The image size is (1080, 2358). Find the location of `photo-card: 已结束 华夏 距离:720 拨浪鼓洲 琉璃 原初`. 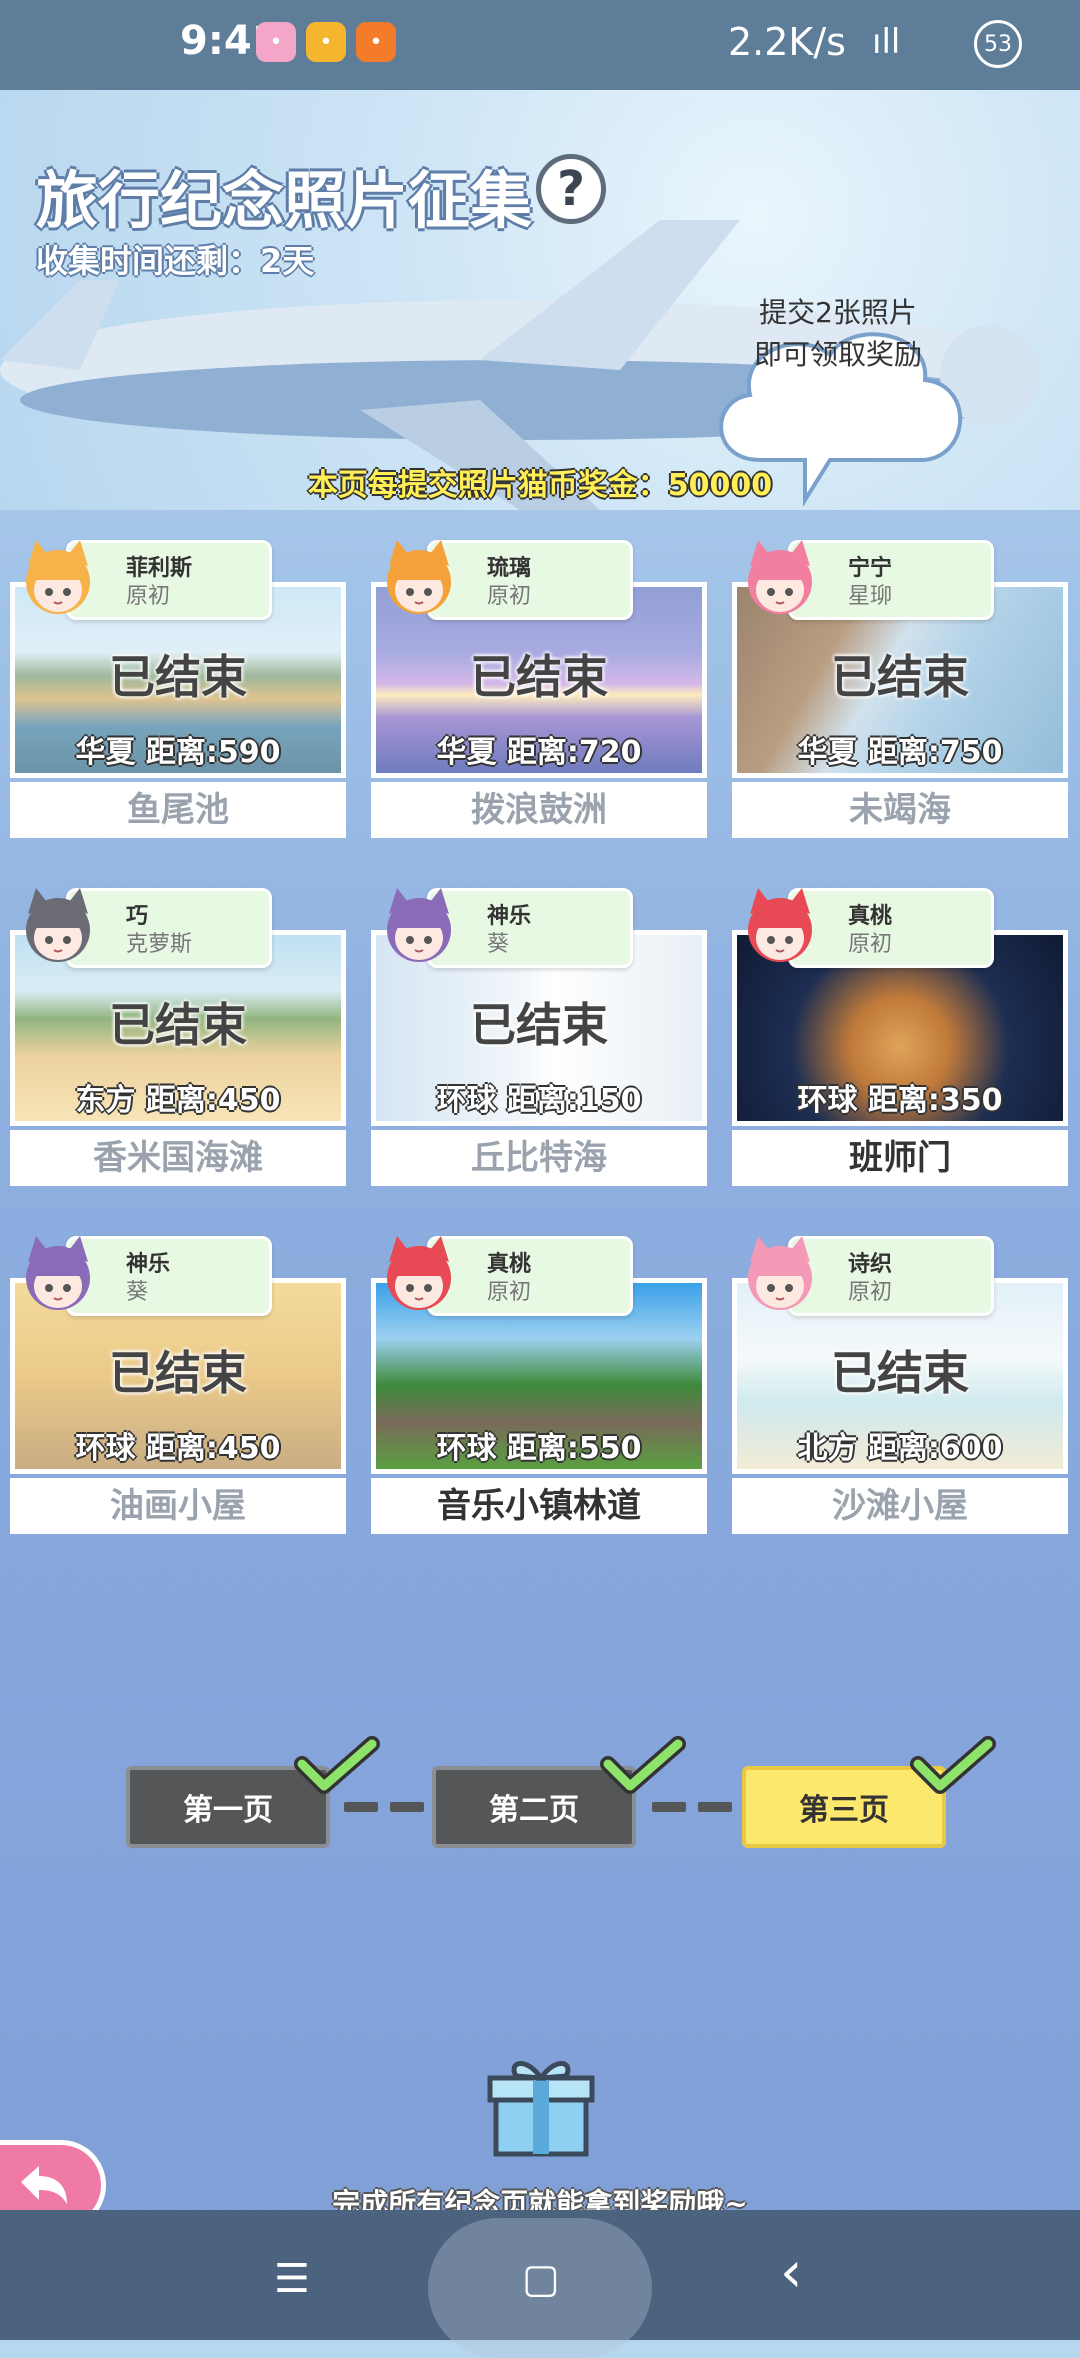

photo-card: 已结束 华夏 距离:720 拨浪鼓洲 琉璃 原初 is located at coordinates (539, 695).